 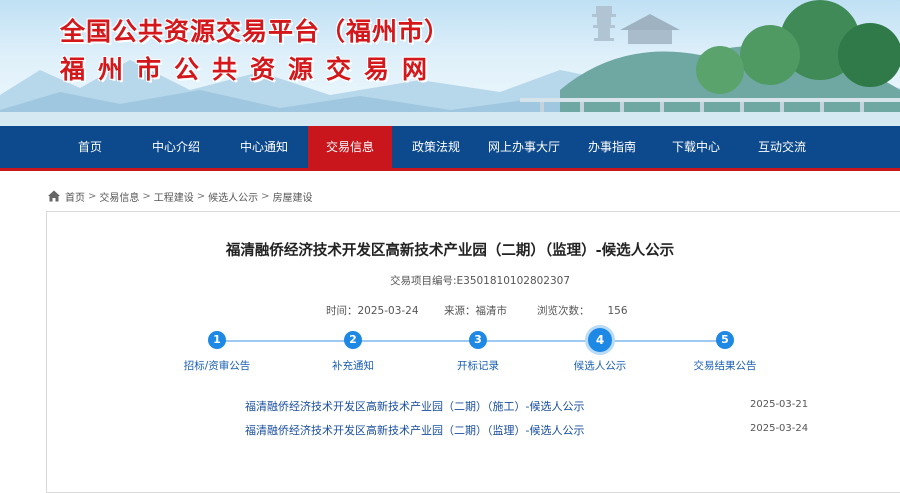 What do you see at coordinates (90, 147) in the screenshot?
I see `nav-home: 首页` at bounding box center [90, 147].